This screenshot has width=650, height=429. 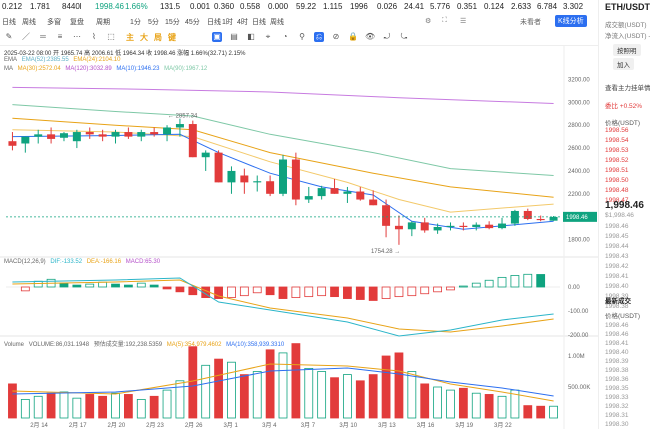 What do you see at coordinates (194, 425) in the screenshot?
I see `date-axis-label: 2月 26` at bounding box center [194, 425].